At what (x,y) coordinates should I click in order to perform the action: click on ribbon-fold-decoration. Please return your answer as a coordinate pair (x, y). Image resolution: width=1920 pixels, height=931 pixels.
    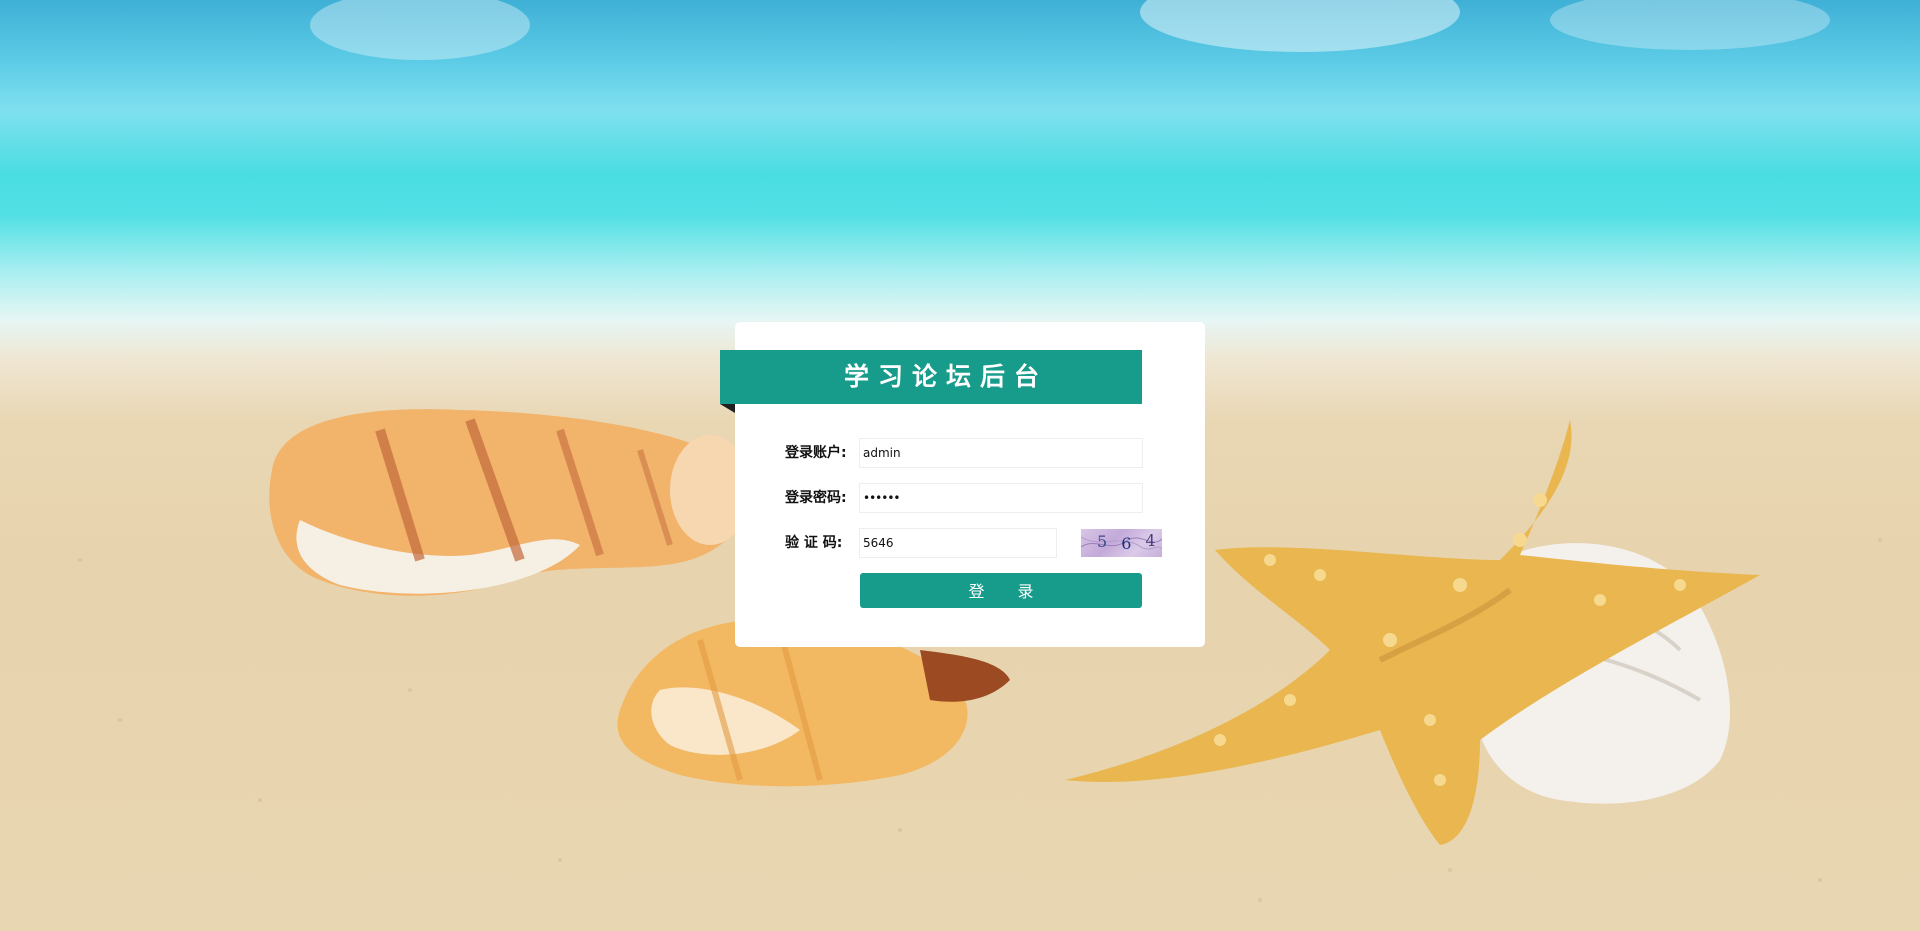
    Looking at the image, I should click on (727, 408).